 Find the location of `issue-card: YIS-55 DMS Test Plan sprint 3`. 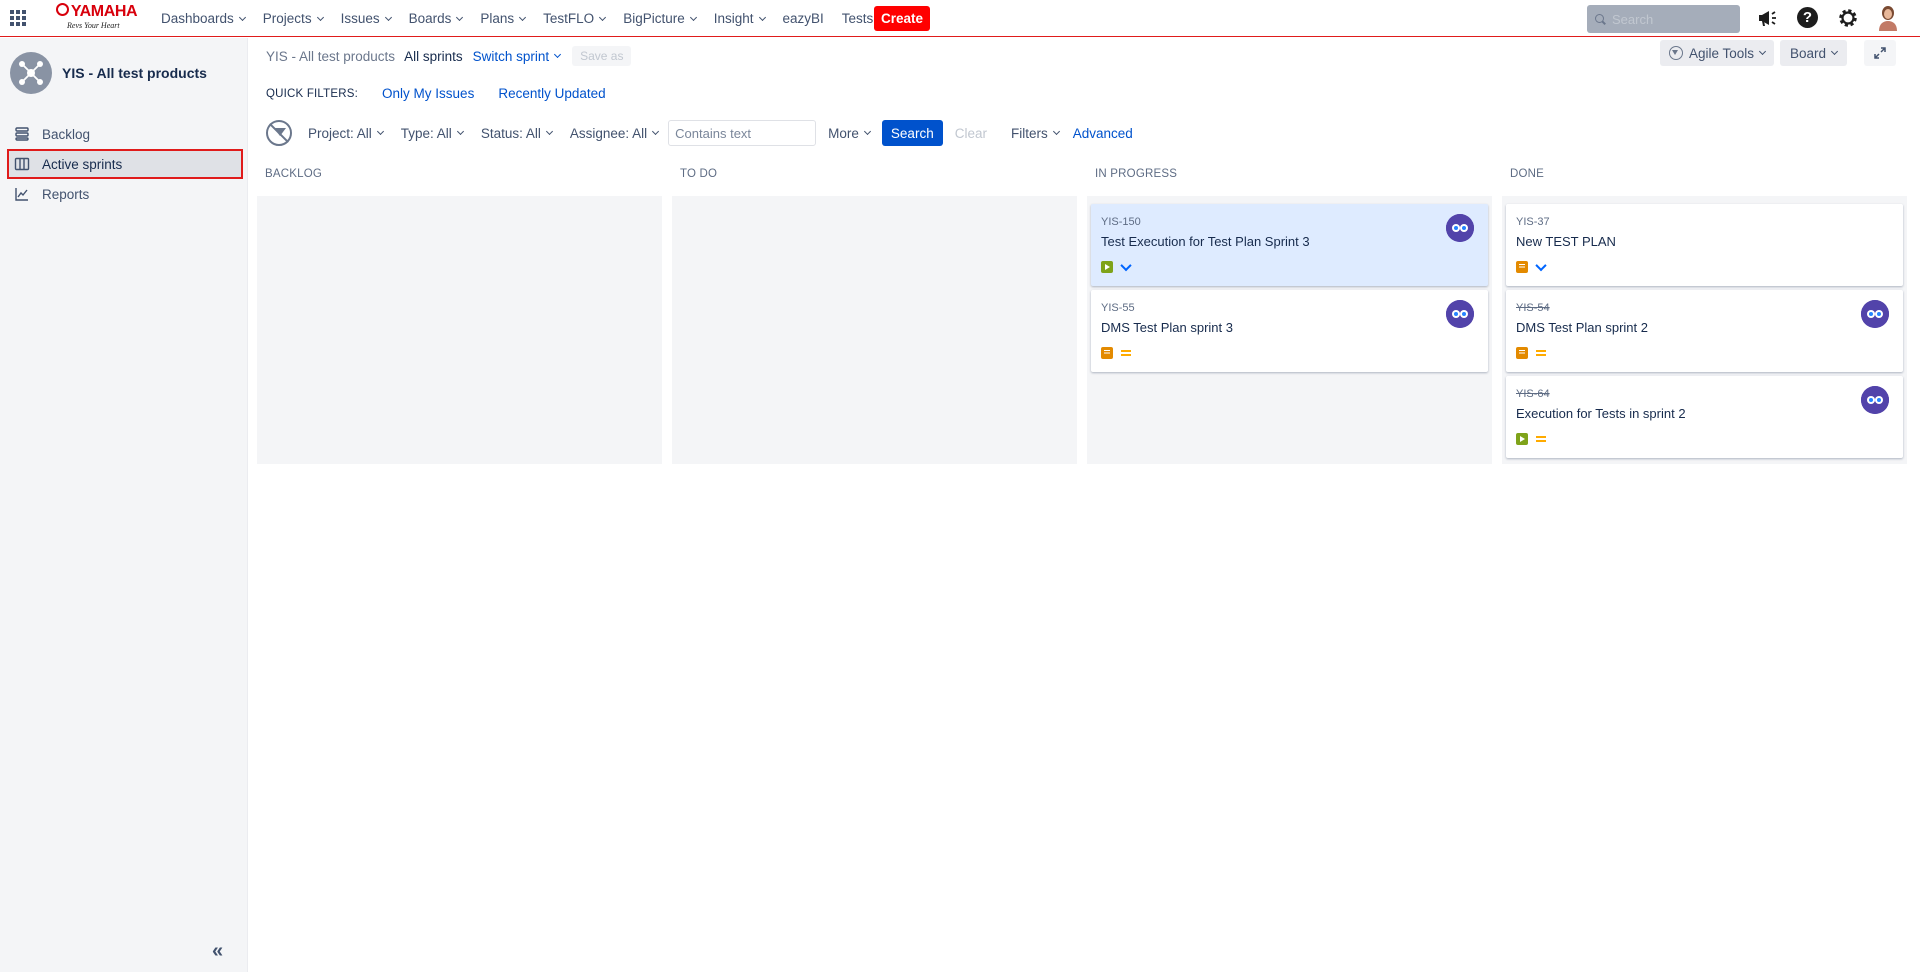

issue-card: YIS-55 DMS Test Plan sprint 3 is located at coordinates (1289, 331).